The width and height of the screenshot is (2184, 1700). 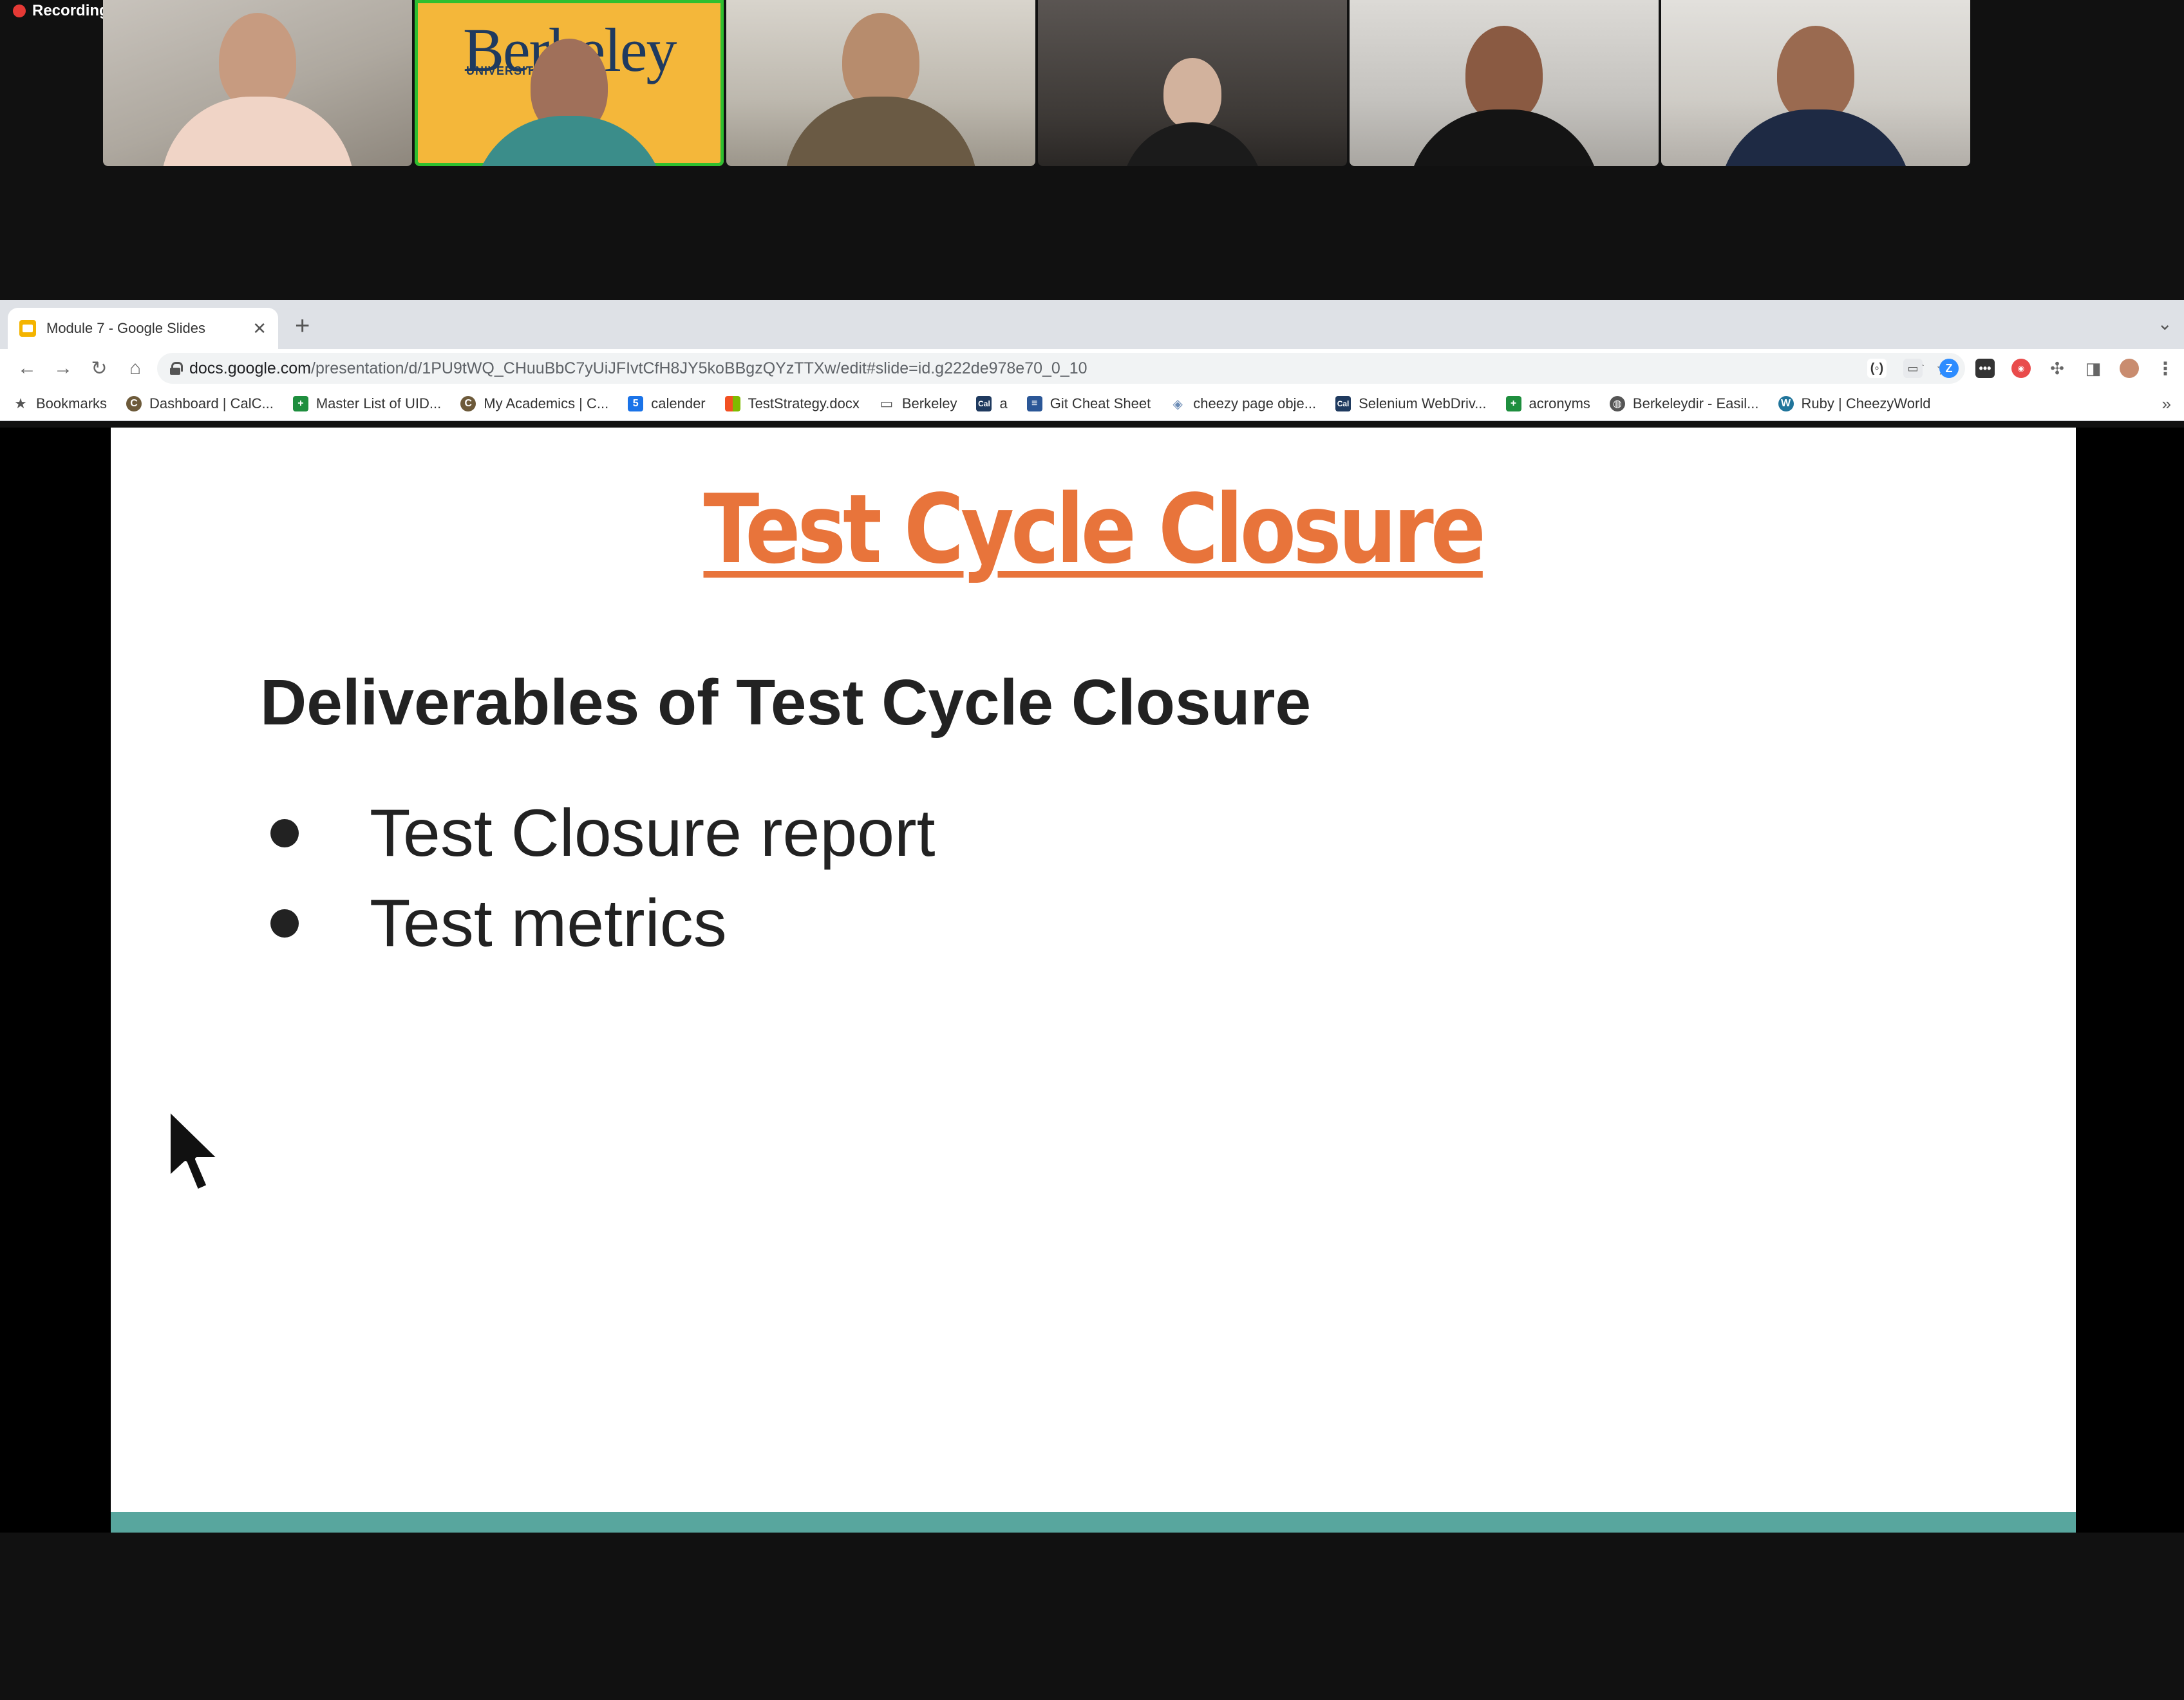 I want to click on side-panel-icon: ◨, so click(x=2093, y=368).